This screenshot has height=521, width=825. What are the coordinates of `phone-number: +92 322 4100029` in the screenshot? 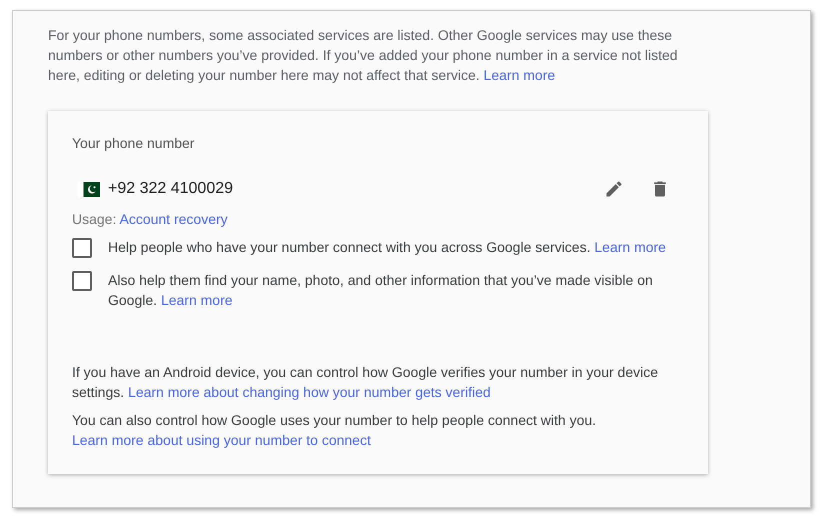 It's located at (171, 189).